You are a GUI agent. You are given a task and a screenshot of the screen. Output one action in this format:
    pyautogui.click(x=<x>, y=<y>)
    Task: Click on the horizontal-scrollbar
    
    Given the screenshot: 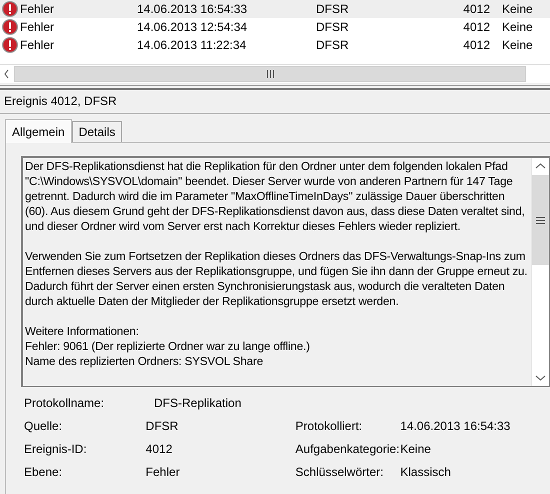 What is the action you would take?
    pyautogui.click(x=275, y=73)
    